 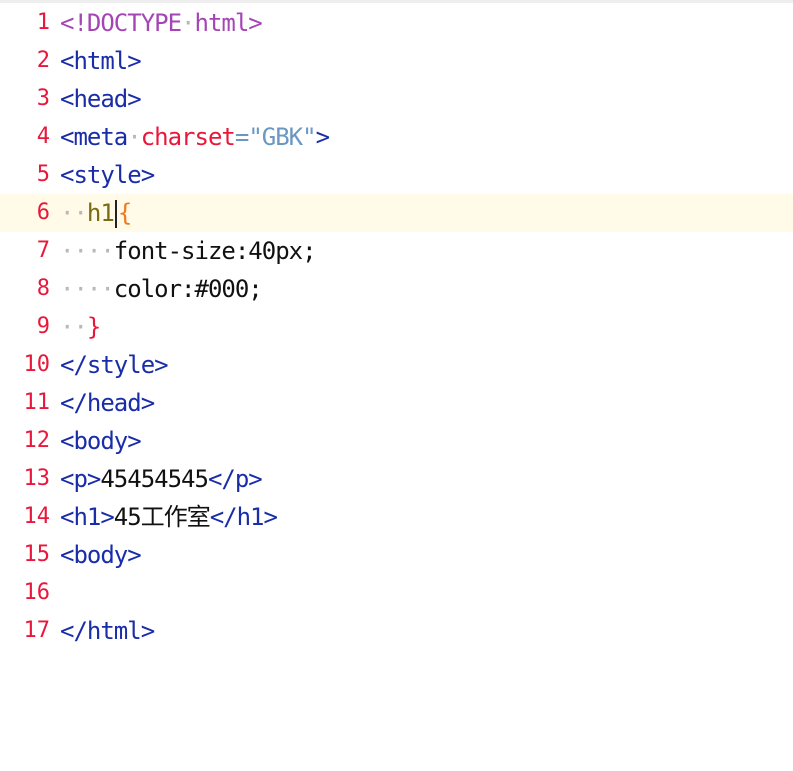 I want to click on line-content: </style>, so click(x=114, y=365).